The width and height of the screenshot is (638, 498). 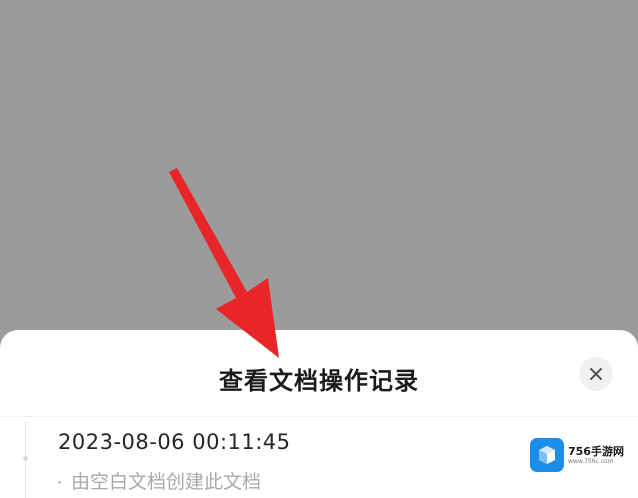 What do you see at coordinates (591, 461) in the screenshot?
I see `watermark-url: www.756c.com` at bounding box center [591, 461].